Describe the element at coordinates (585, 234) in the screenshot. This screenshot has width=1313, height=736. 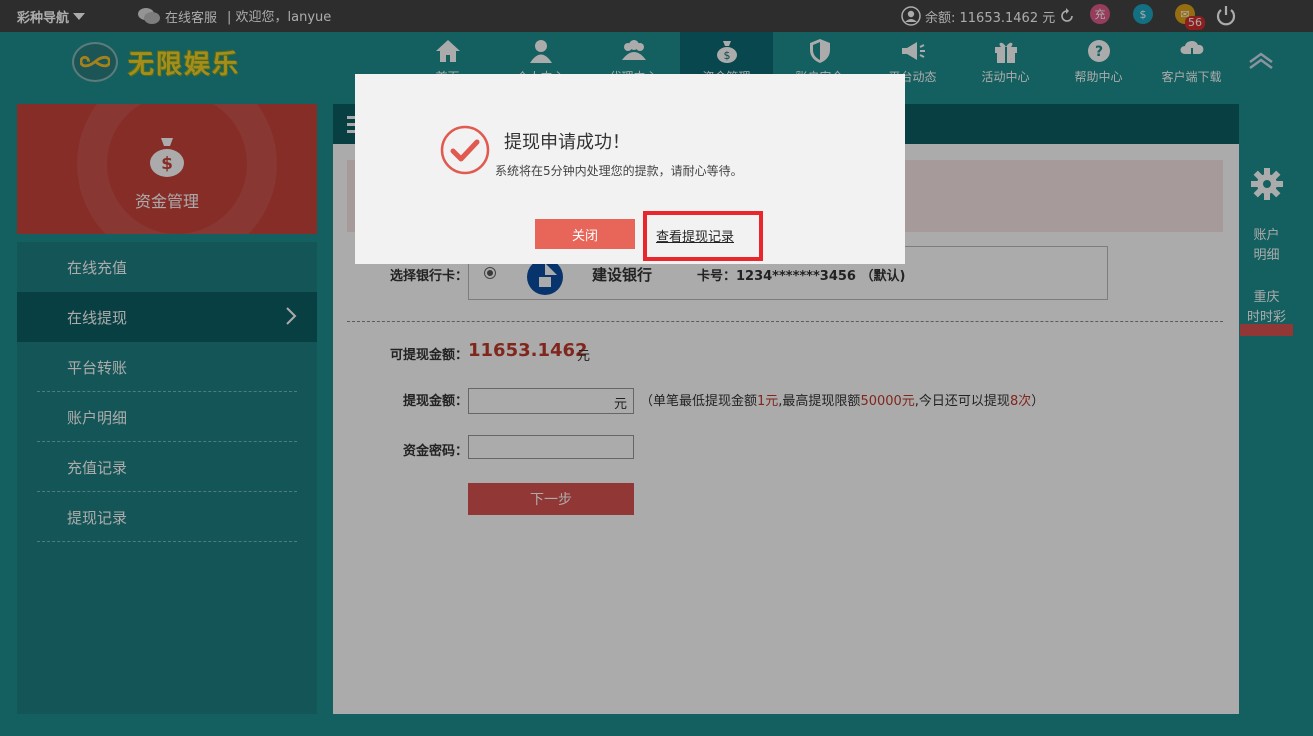
I see `close-button: 关闭` at that location.